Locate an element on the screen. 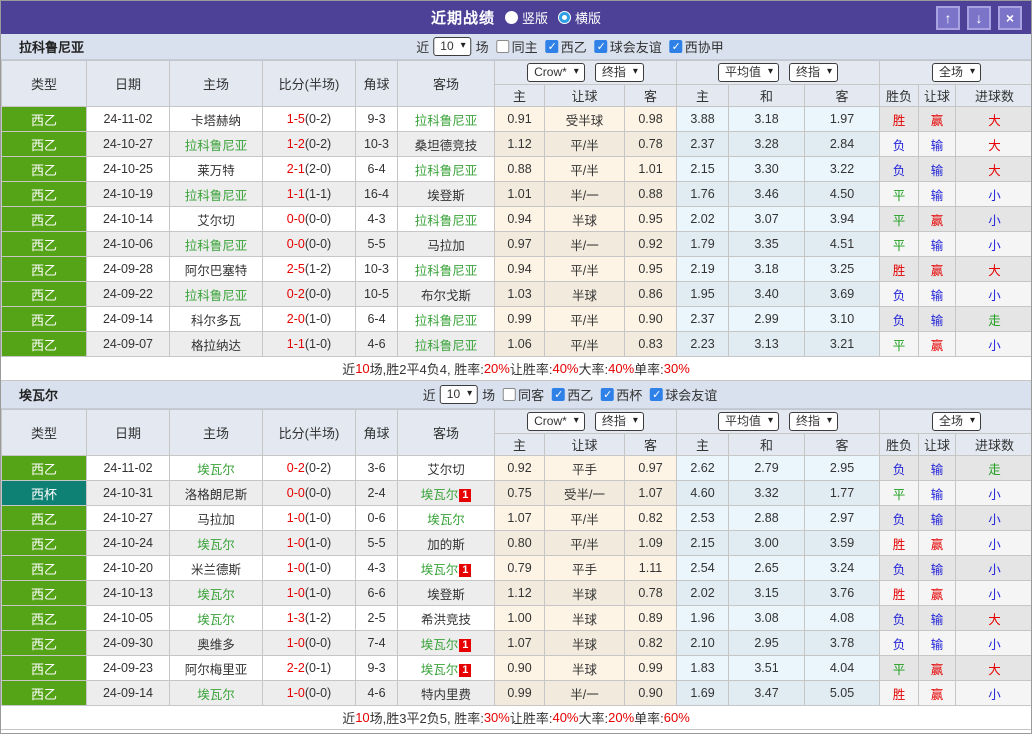  avg-draw: 2.95 is located at coordinates (766, 643).